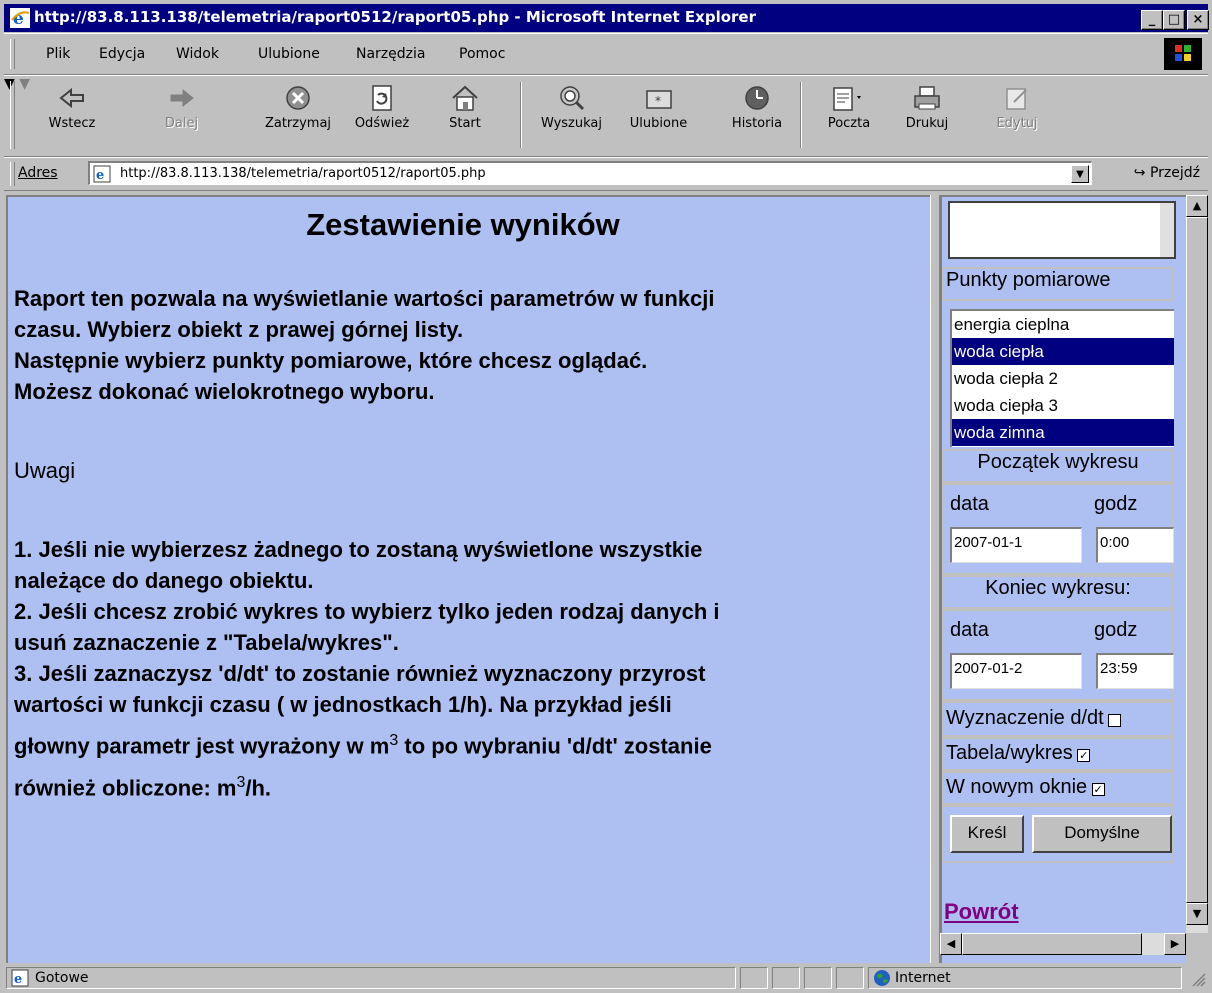 This screenshot has height=993, width=1212. I want to click on history-button: Historia, so click(757, 116).